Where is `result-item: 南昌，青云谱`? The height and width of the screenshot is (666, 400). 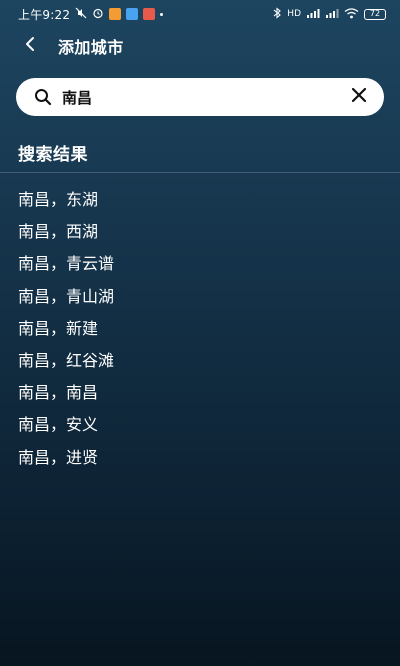
result-item: 南昌，青云谱 is located at coordinates (200, 264).